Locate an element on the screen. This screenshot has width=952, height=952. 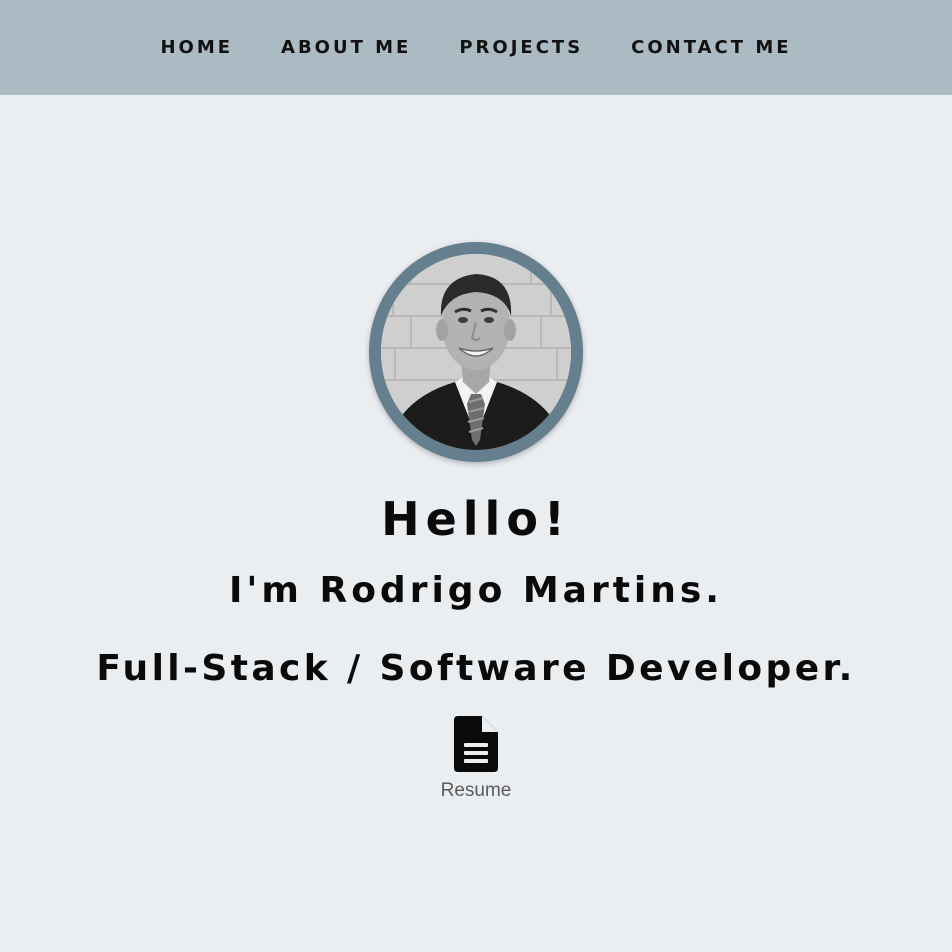
profile-photo is located at coordinates (476, 352).